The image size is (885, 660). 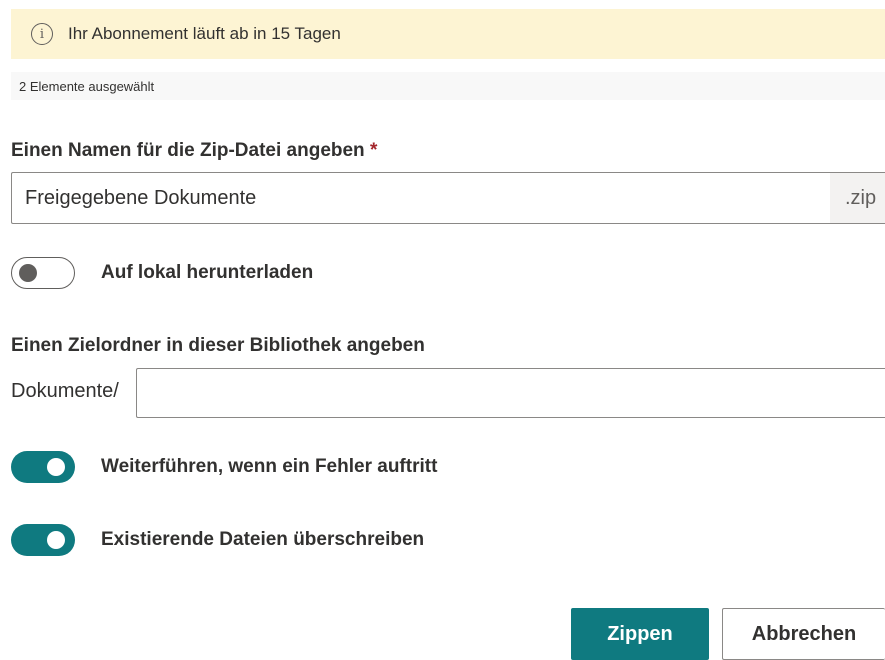 What do you see at coordinates (43, 273) in the screenshot?
I see `download-local-toggle` at bounding box center [43, 273].